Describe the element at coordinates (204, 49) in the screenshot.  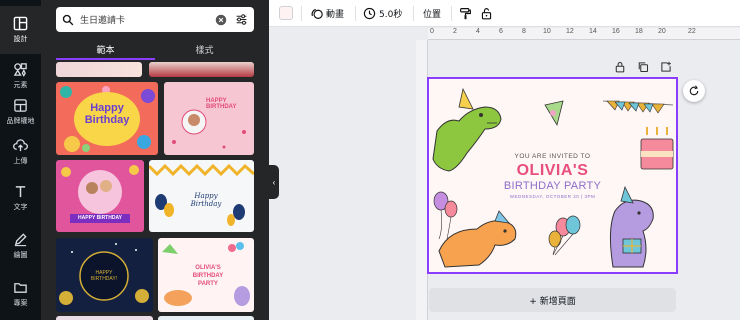
I see `tab-styles: 樣式` at that location.